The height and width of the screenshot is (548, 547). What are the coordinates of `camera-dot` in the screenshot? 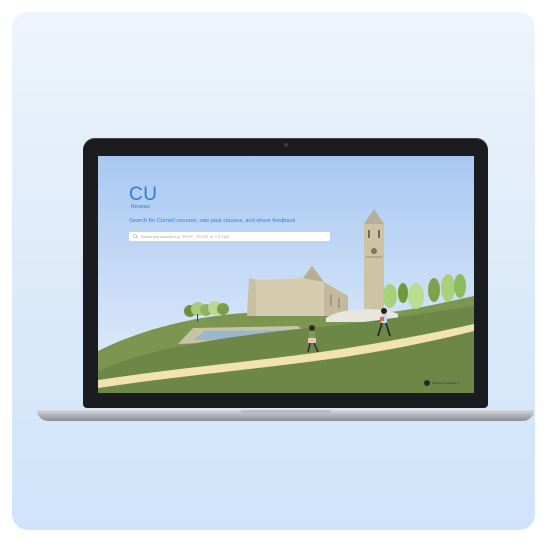 It's located at (285, 145).